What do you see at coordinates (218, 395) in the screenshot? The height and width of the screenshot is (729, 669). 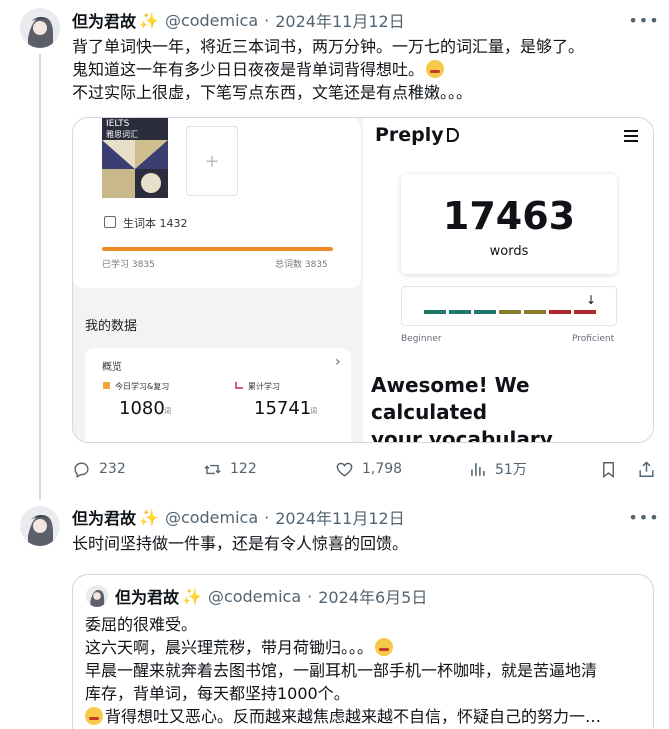 I see `overview-card: 概览 › 今日学习&复习 1080 词 累计学习 15741 词` at bounding box center [218, 395].